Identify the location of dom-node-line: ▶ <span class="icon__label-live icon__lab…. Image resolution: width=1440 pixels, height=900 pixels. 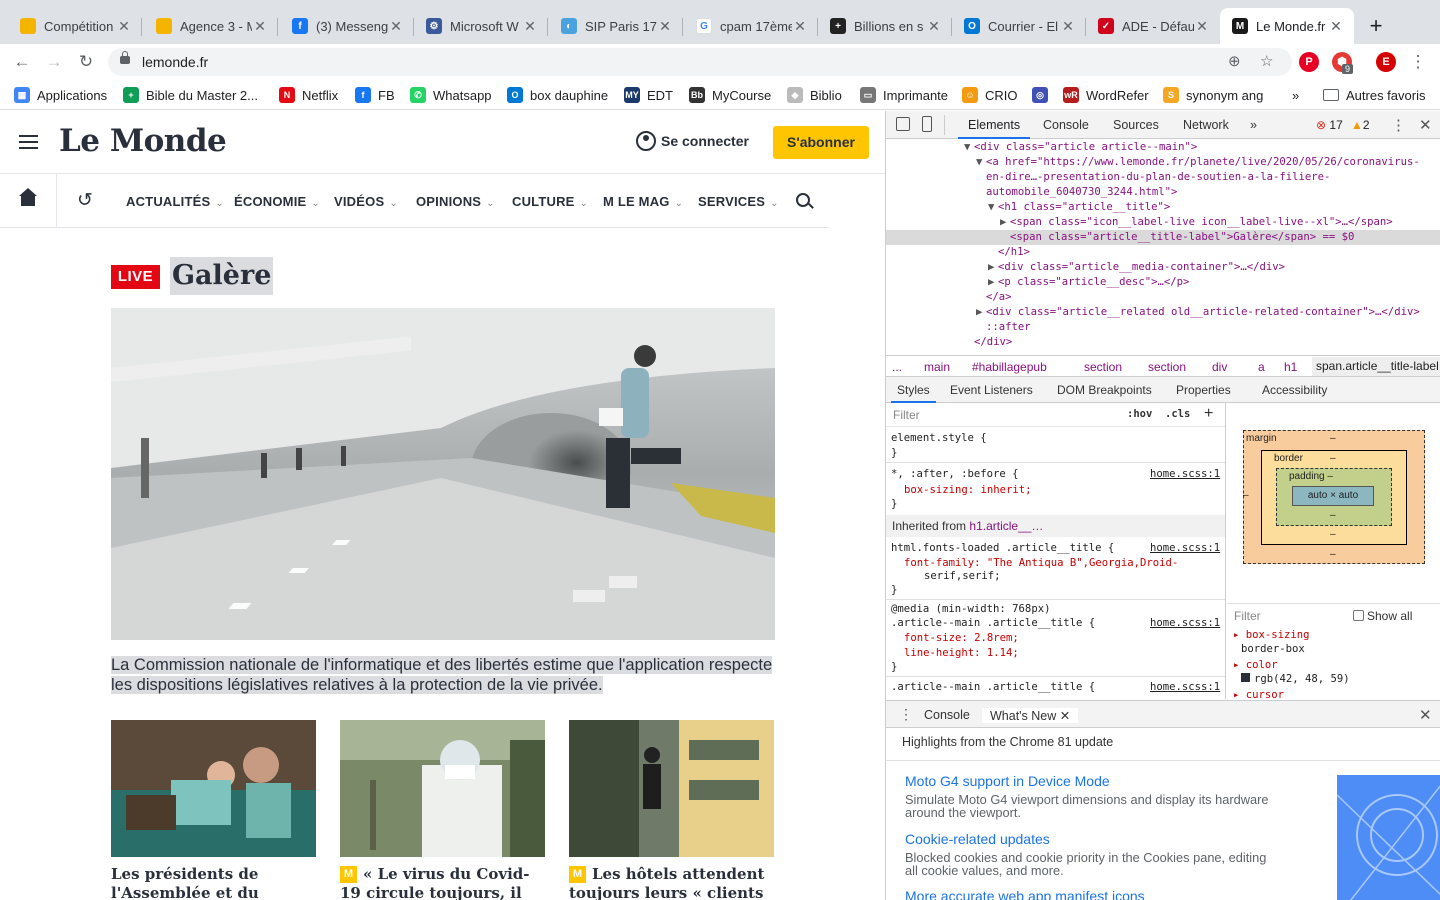
(1163, 222).